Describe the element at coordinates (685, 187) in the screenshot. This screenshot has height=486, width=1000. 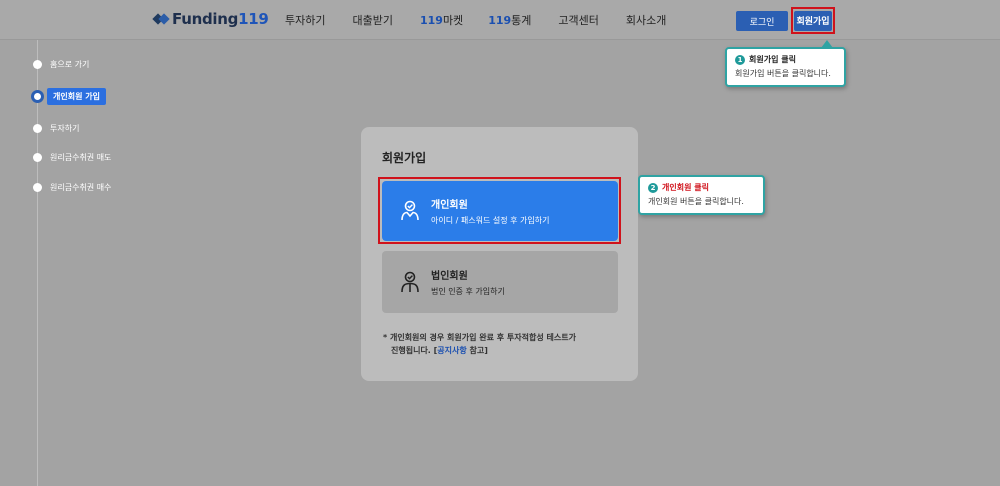
I see `tooltip-title: 개인회원 클릭` at that location.